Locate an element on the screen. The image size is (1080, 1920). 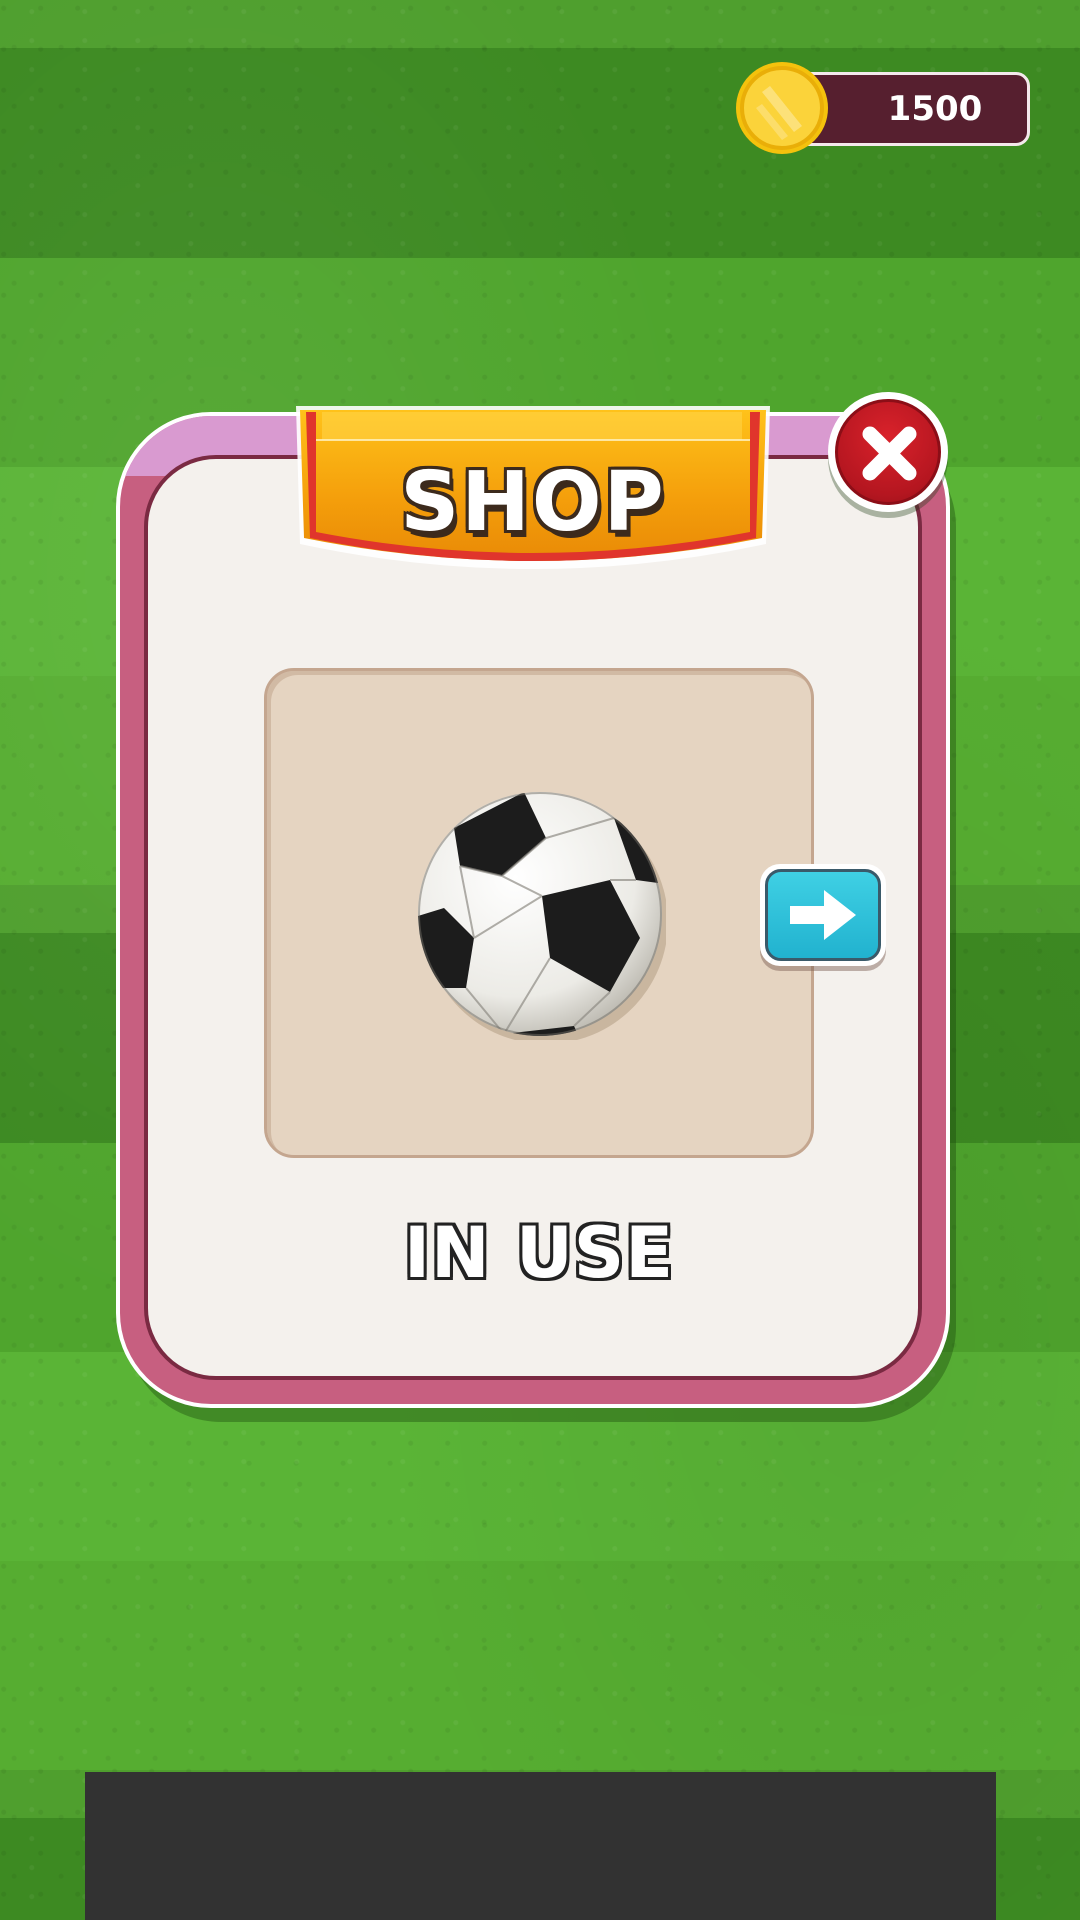
close-button is located at coordinates (888, 452).